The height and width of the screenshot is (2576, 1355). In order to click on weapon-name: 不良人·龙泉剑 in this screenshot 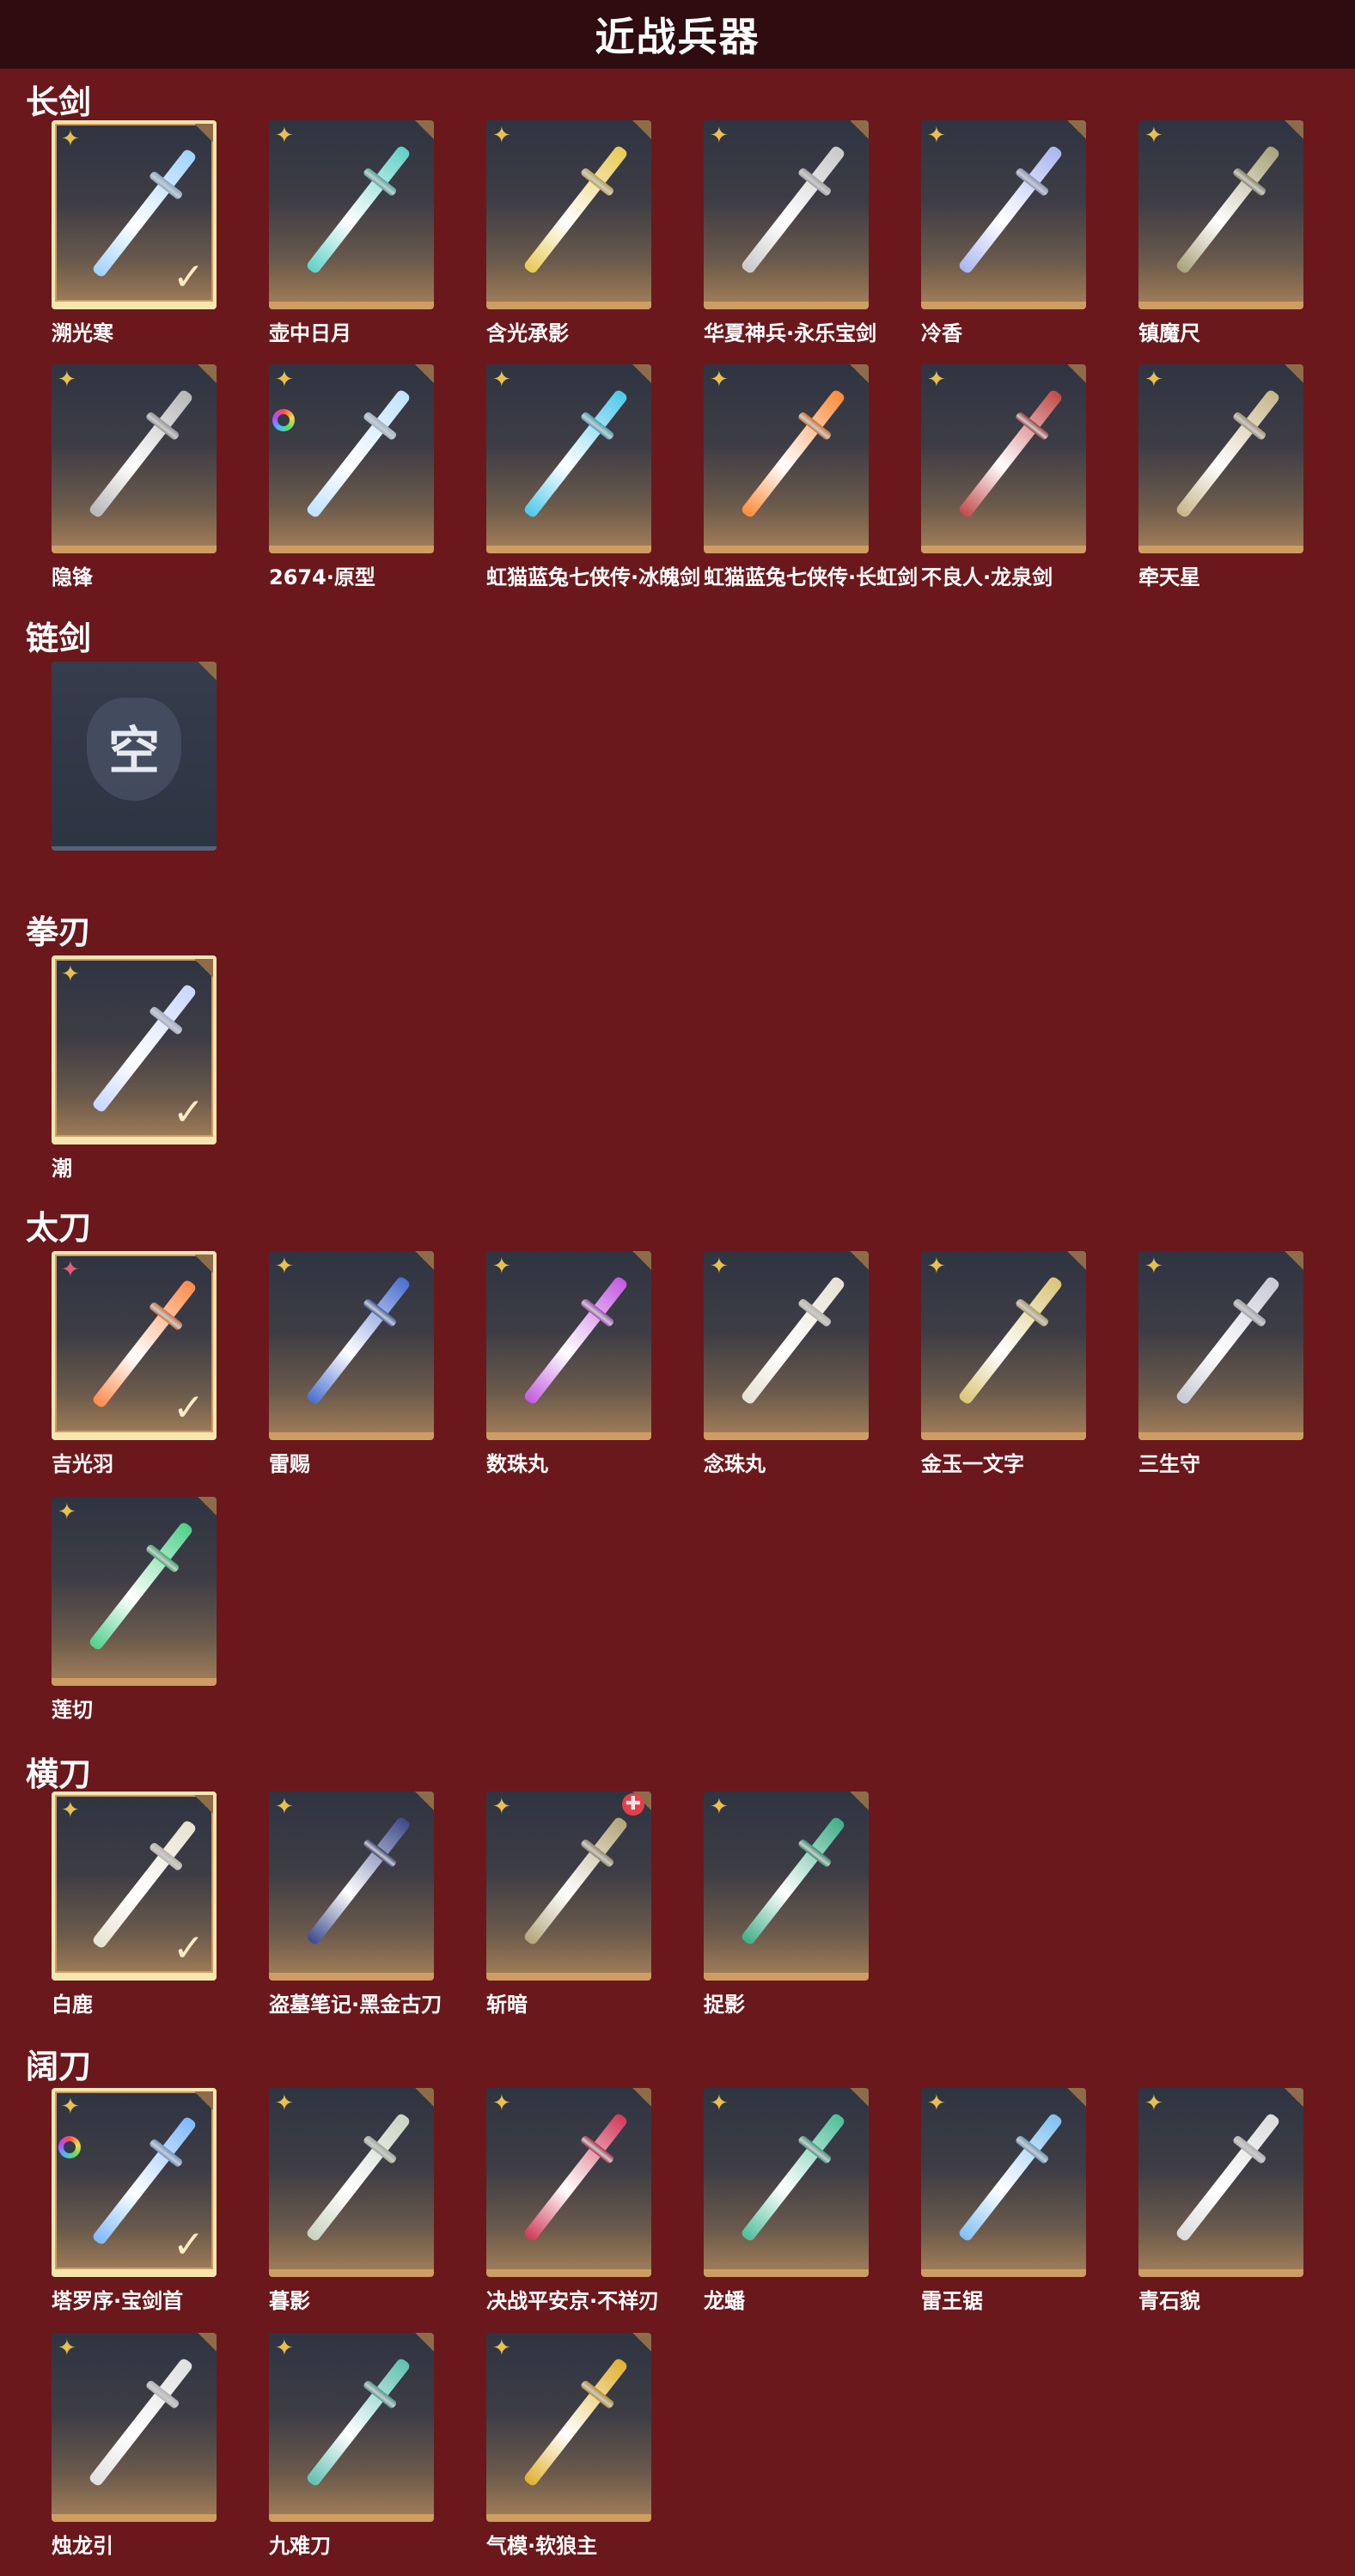, I will do `click(987, 577)`.